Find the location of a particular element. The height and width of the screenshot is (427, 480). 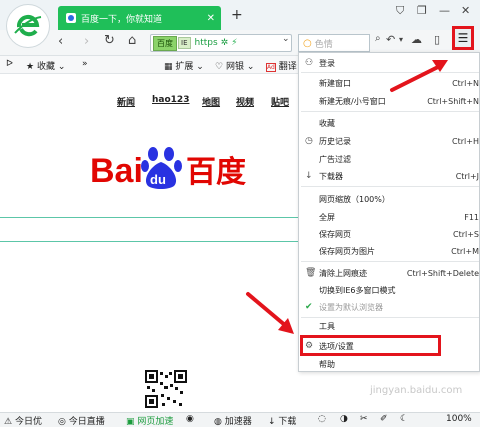

mode-label: 百度 is located at coordinates (165, 43).